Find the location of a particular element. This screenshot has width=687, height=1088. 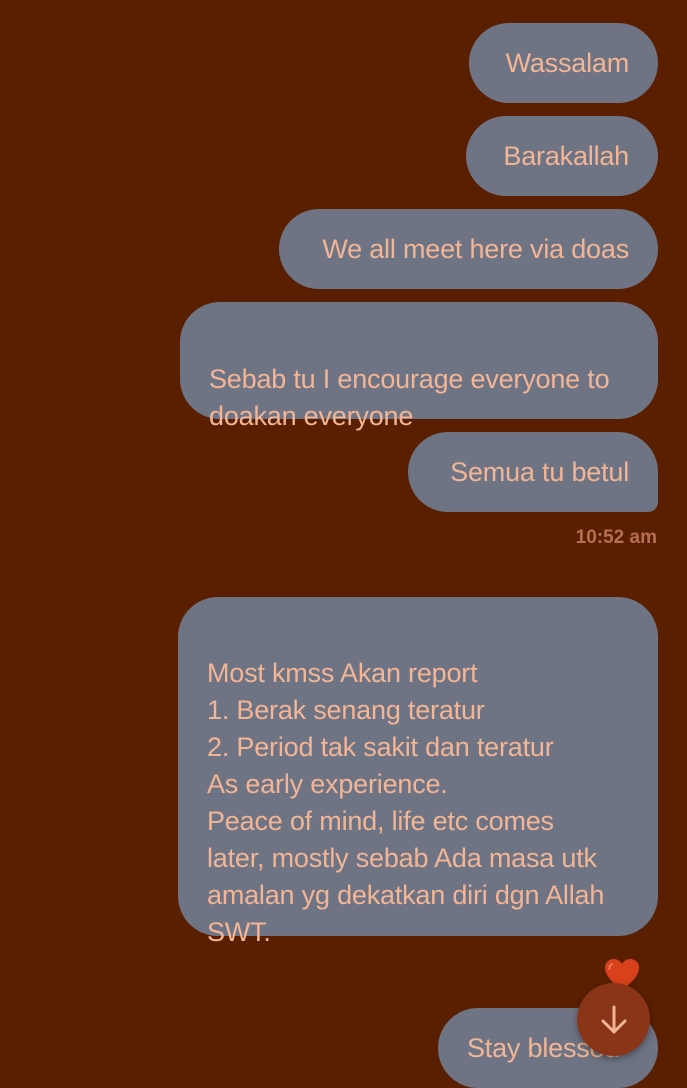

message-bubble: We all meet here via doas is located at coordinates (468, 249).